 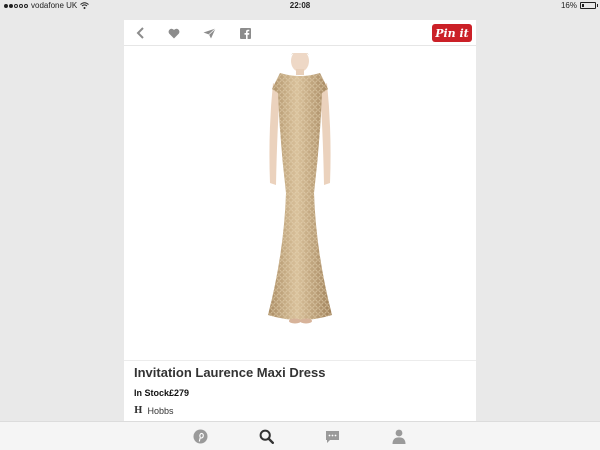 I want to click on messages-icon, so click(x=332, y=436).